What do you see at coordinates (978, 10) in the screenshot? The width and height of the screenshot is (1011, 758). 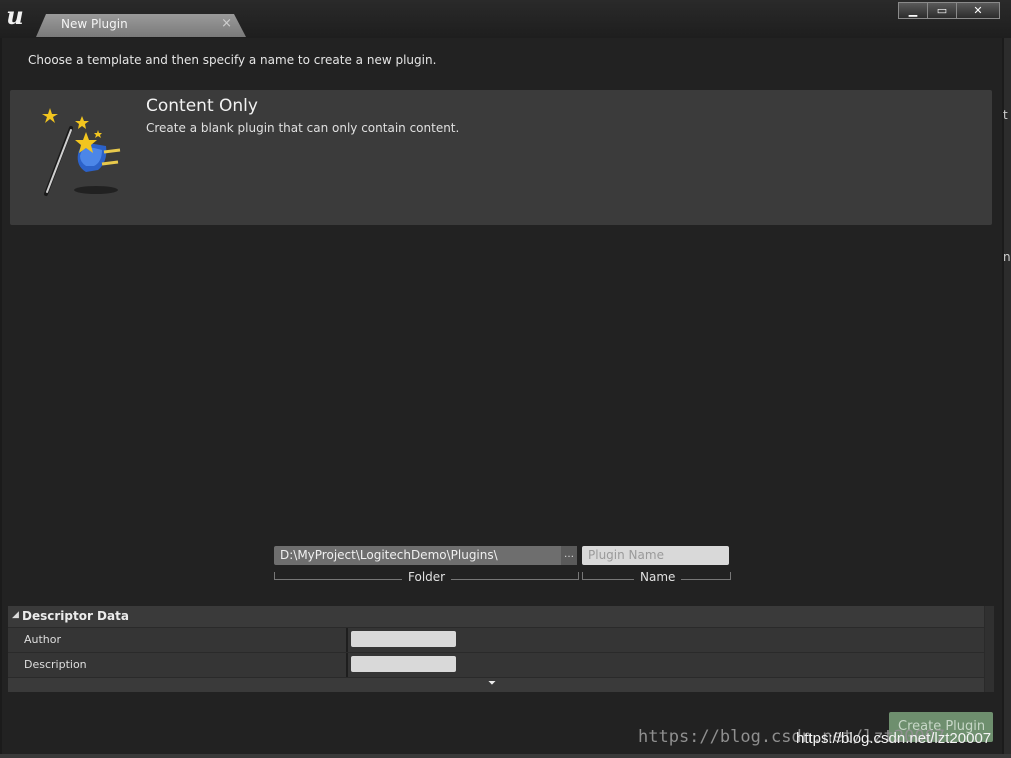 I see `close-button: ✕` at bounding box center [978, 10].